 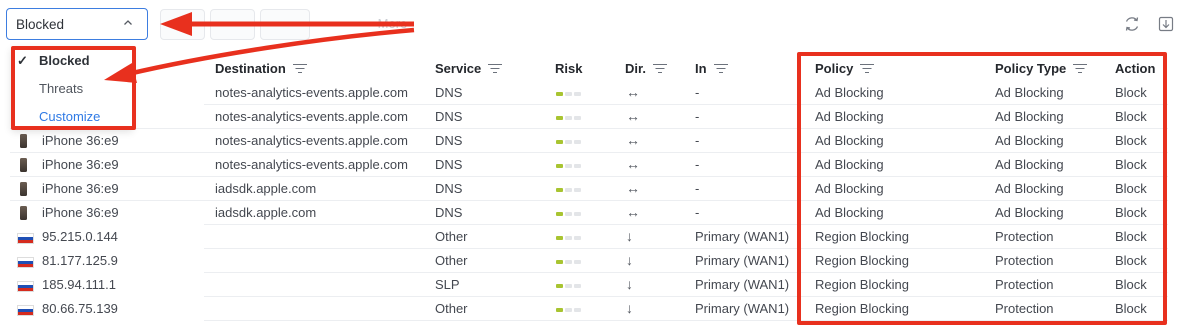 I want to click on arrowhead-threats-item, so click(x=120, y=73).